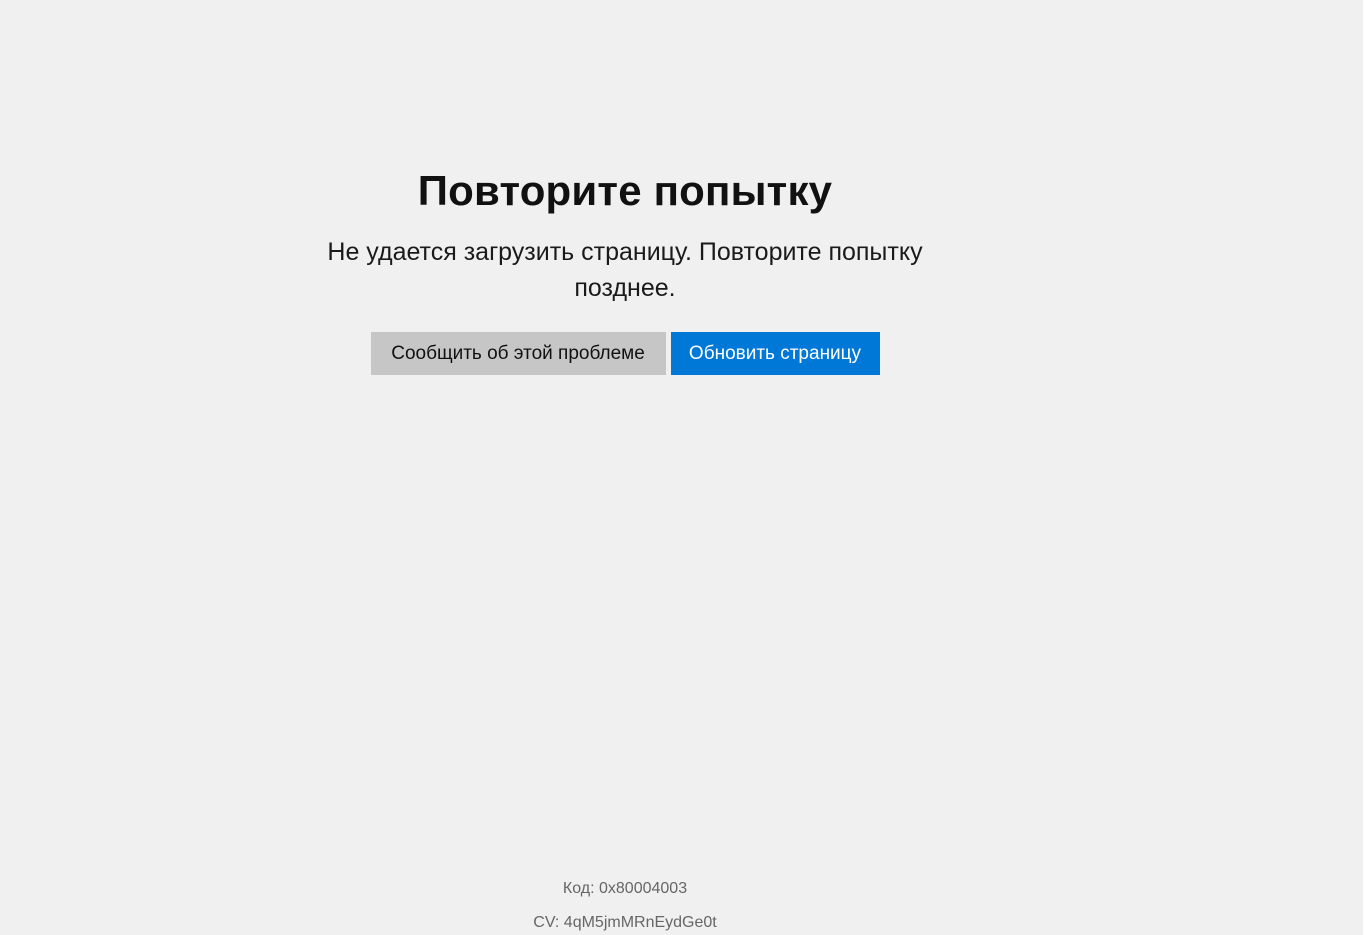  What do you see at coordinates (625, 888) in the screenshot?
I see `error-code: Код: 0x80004003` at bounding box center [625, 888].